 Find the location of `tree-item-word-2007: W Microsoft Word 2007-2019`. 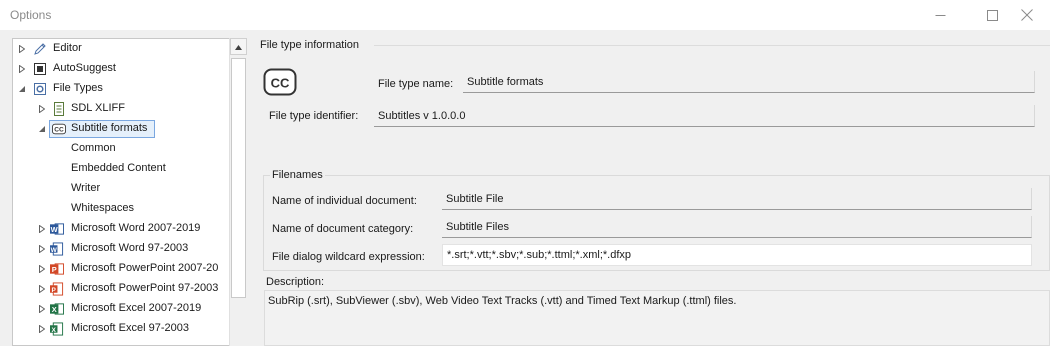

tree-item-word-2007: W Microsoft Word 2007-2019 is located at coordinates (122, 229).